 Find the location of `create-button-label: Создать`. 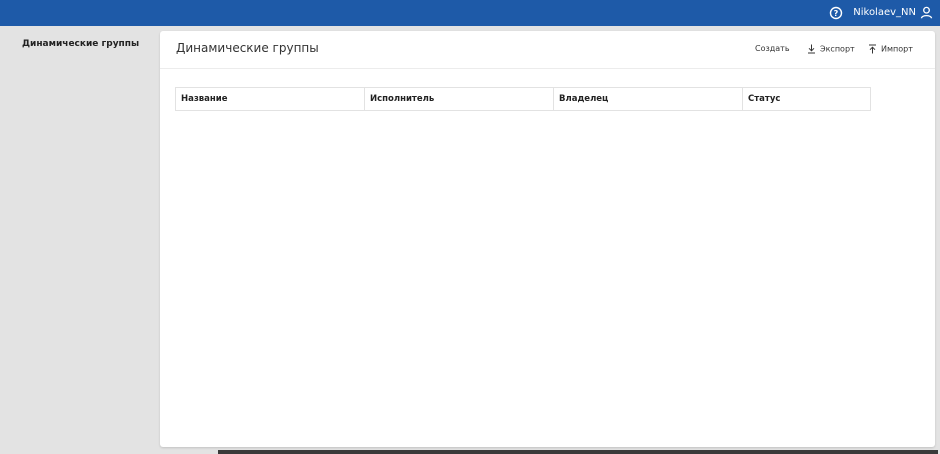

create-button-label: Создать is located at coordinates (772, 48).